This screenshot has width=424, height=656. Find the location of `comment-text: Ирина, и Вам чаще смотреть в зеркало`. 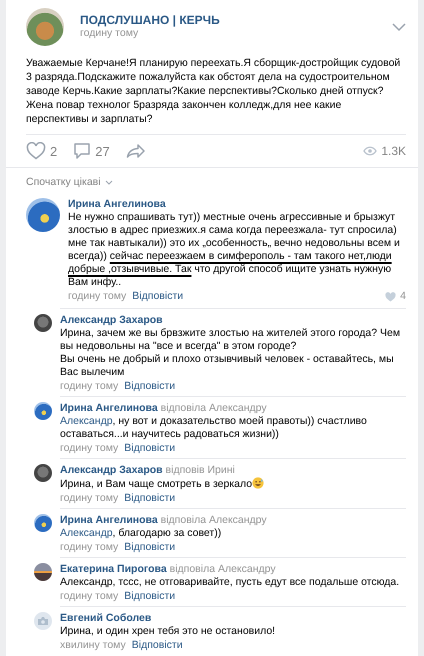

comment-text: Ирина, и Вам чаще смотреть в зеркало is located at coordinates (233, 484).